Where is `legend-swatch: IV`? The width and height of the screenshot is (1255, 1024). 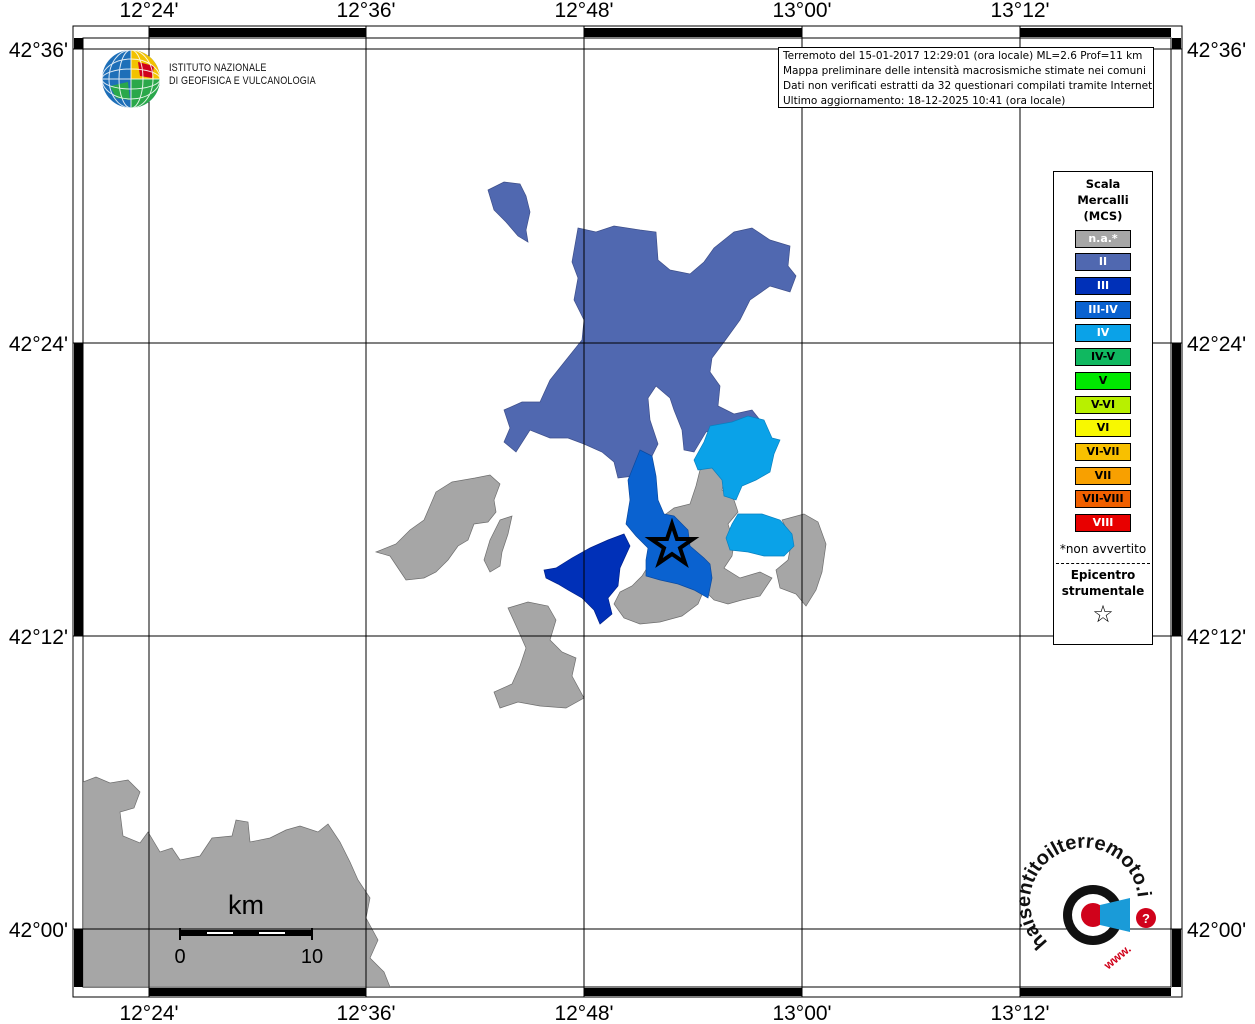
legend-swatch: IV is located at coordinates (1103, 333).